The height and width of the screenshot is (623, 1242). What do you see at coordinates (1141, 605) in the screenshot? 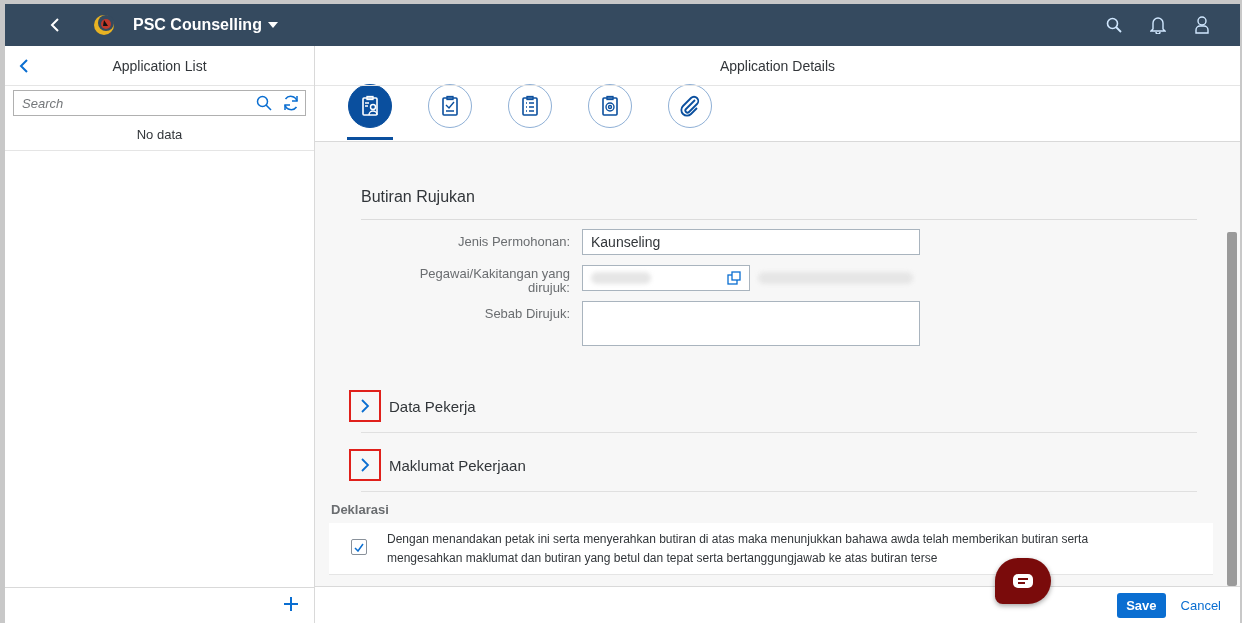
I see `save-button: Save` at bounding box center [1141, 605].